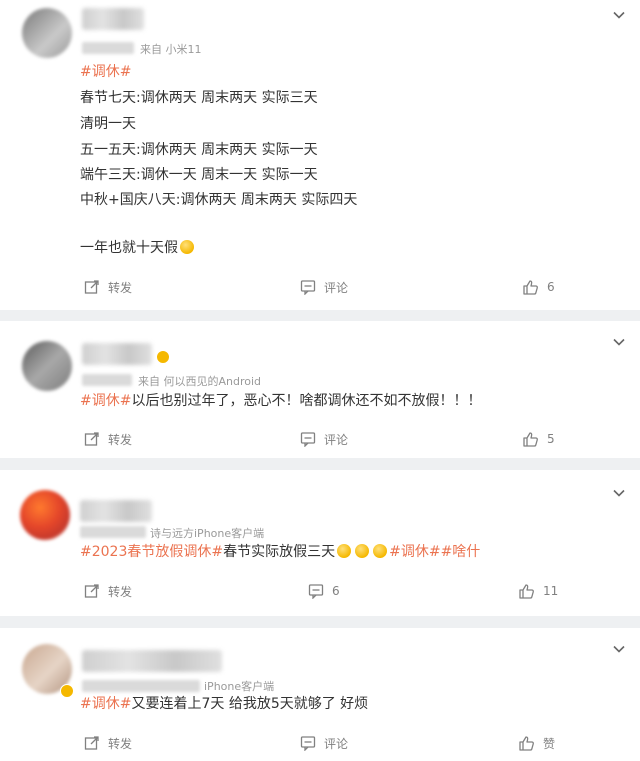 Image resolution: width=640 pixels, height=761 pixels. I want to click on comment-line-text: 一年也就十天假, so click(129, 248).